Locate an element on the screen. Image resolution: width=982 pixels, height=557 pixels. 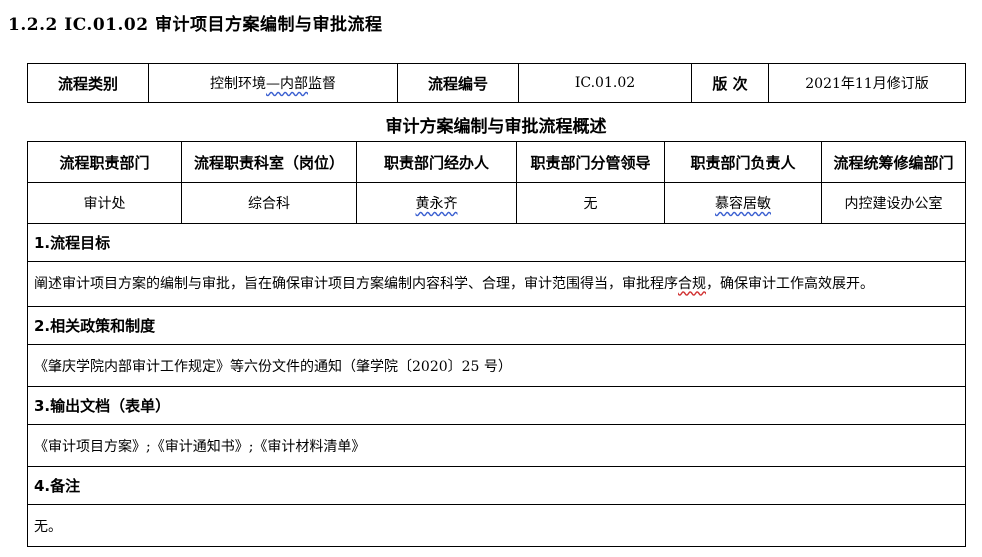
category-value: 控制环境—内部监督 is located at coordinates (273, 83).